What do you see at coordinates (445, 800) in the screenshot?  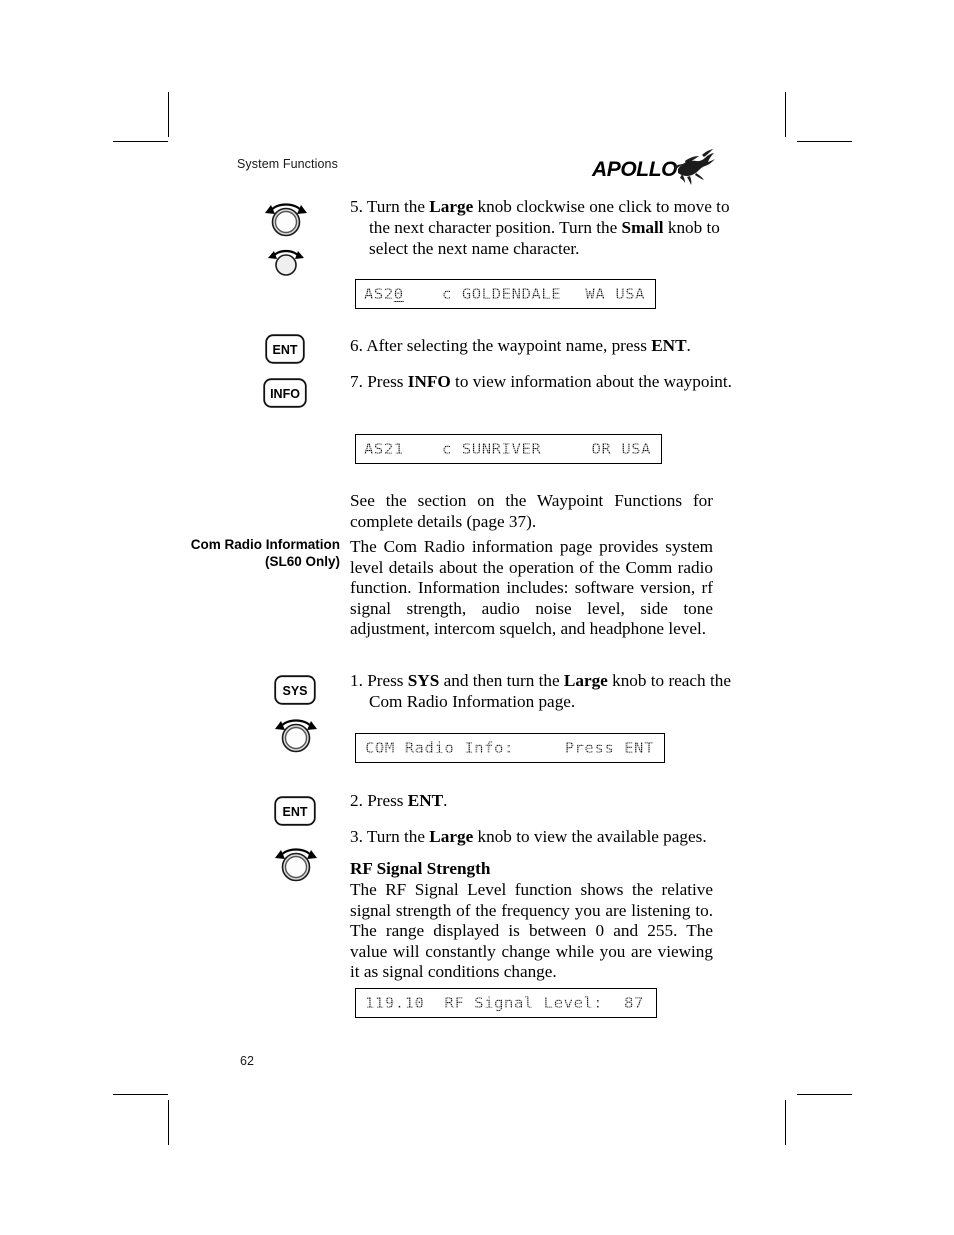 I see `step-2-text-b: .` at bounding box center [445, 800].